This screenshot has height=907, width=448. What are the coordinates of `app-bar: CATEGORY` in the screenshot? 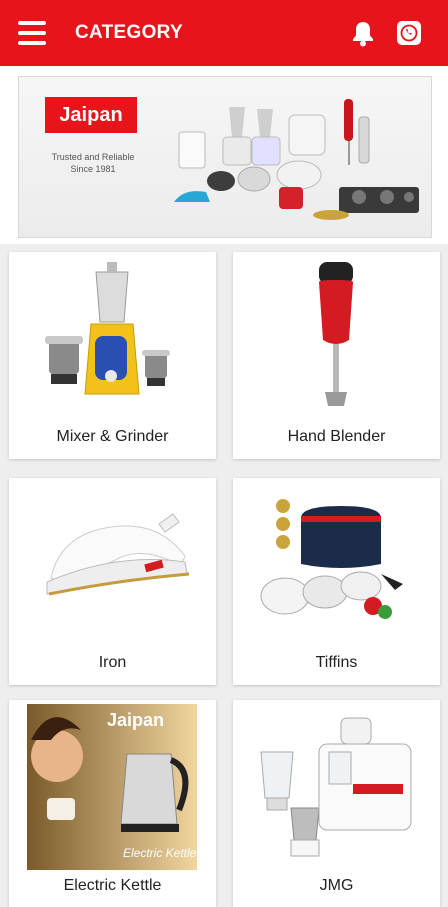 It's located at (224, 33).